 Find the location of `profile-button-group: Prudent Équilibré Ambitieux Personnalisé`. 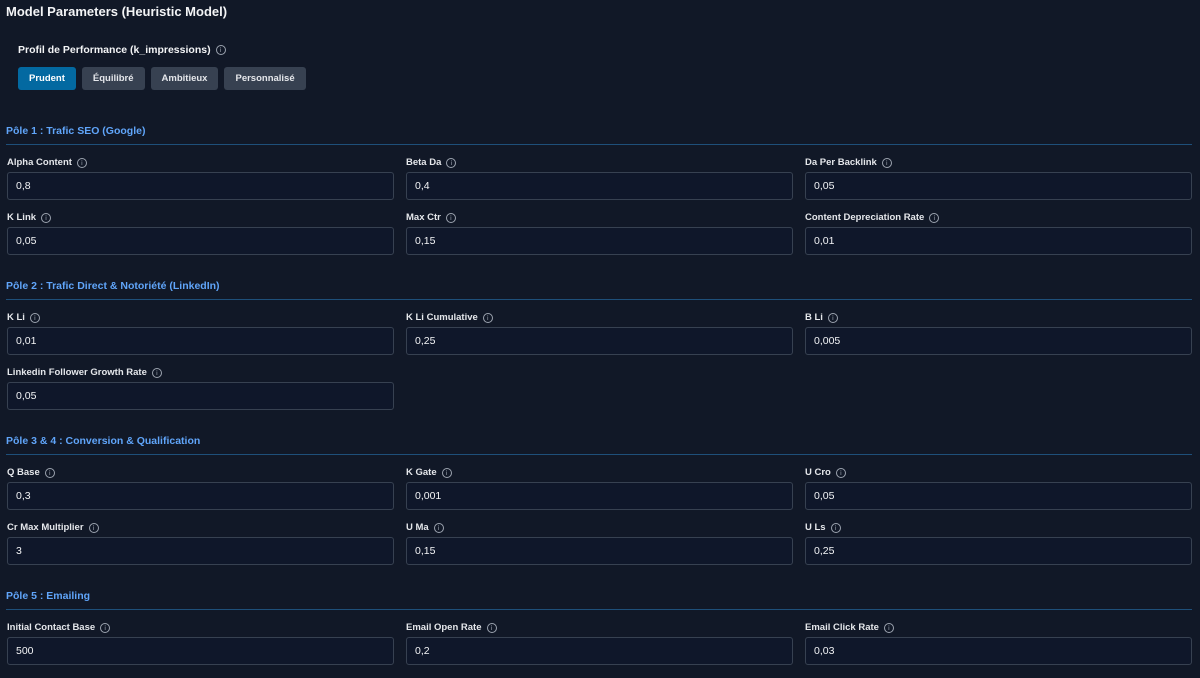

profile-button-group: Prudent Équilibré Ambitieux Personnalisé is located at coordinates (162, 78).